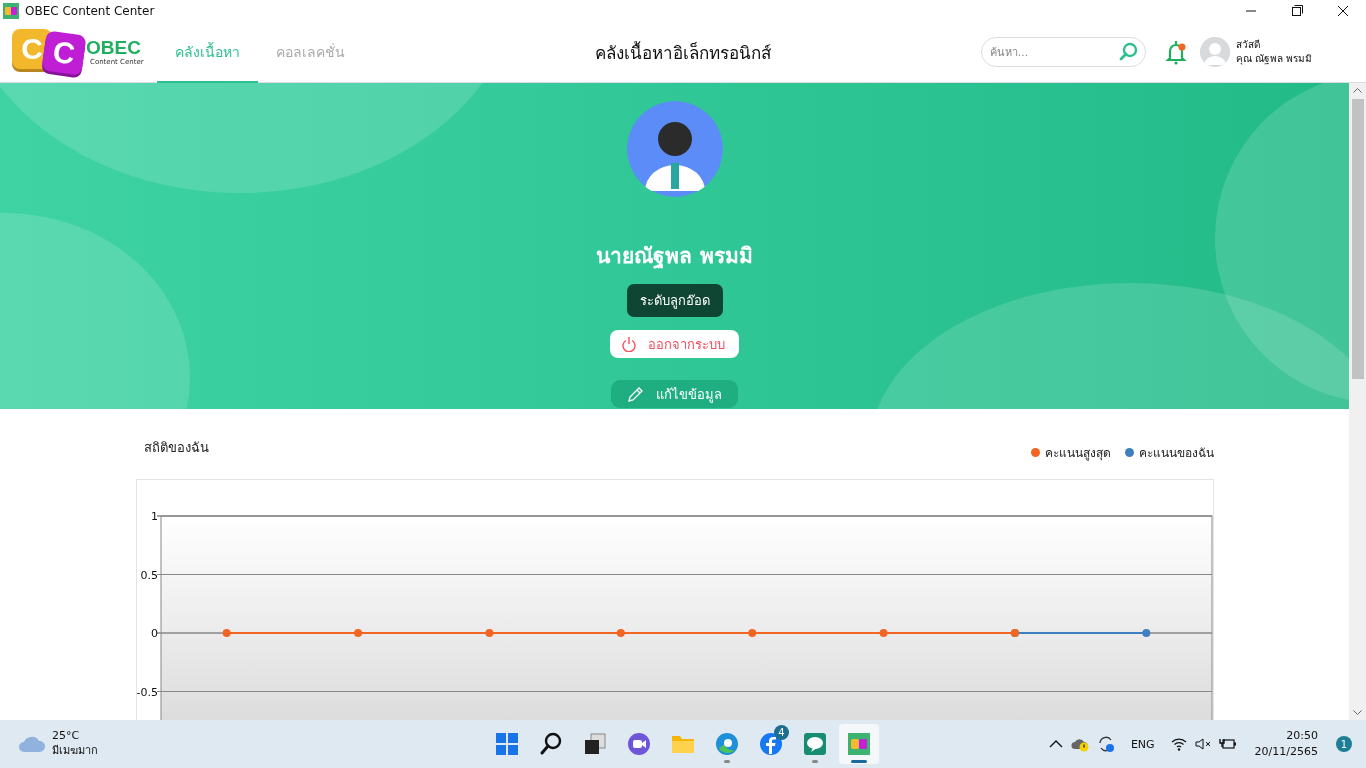 This screenshot has width=1366, height=768. Describe the element at coordinates (1202, 744) in the screenshot. I see `speaker-muted-icon` at that location.